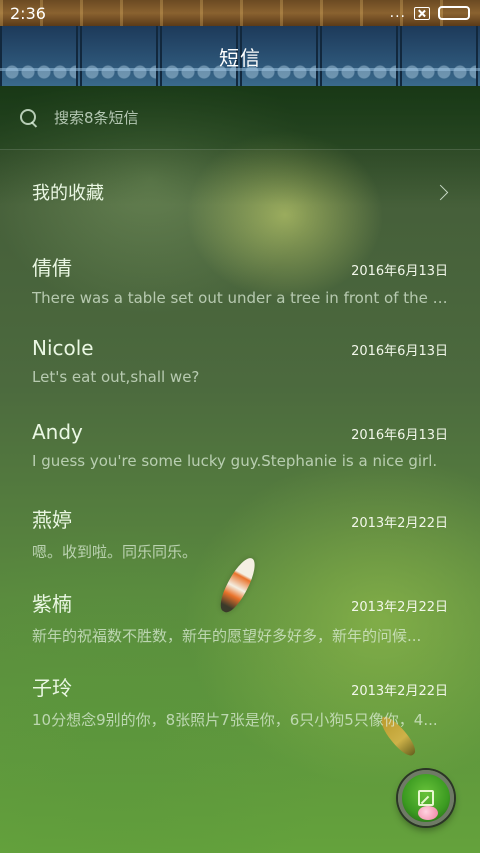 The width and height of the screenshot is (480, 853). I want to click on battery-icon, so click(454, 13).